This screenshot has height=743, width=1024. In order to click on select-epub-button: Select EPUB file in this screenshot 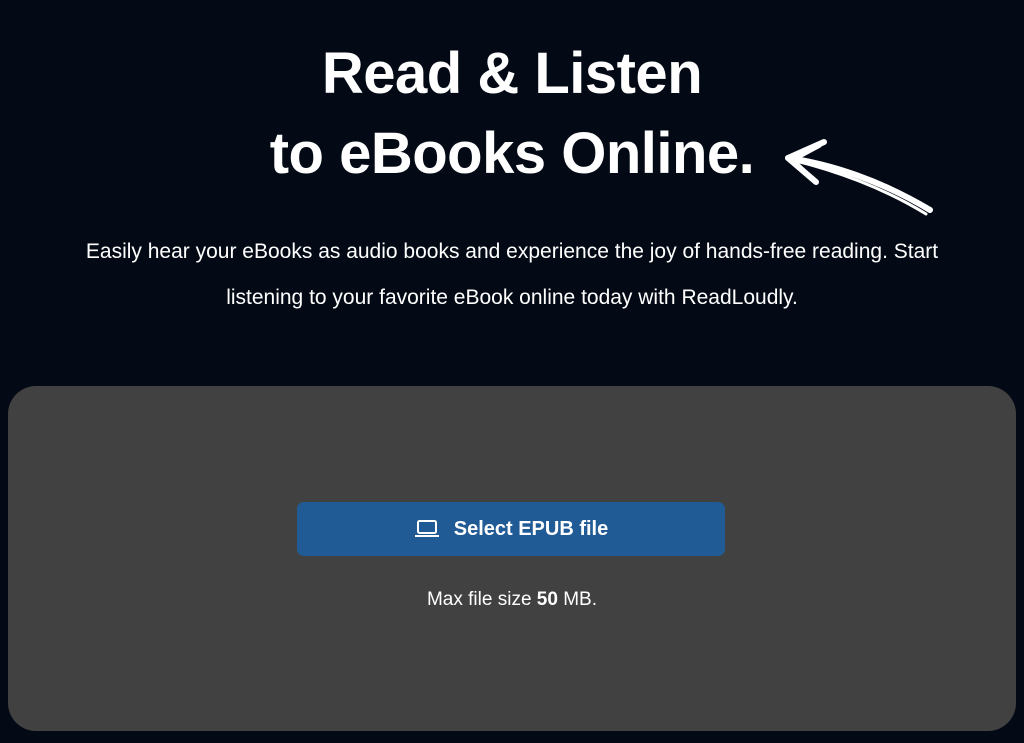, I will do `click(511, 529)`.